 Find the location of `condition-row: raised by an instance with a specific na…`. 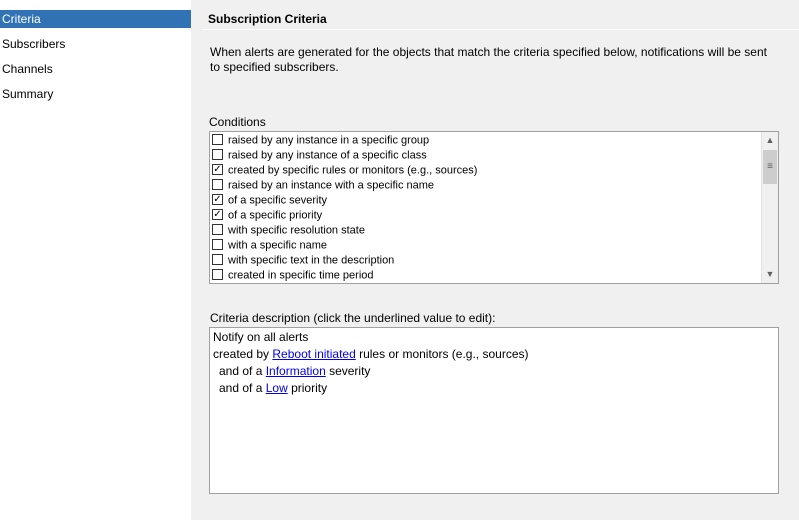

condition-row: raised by an instance with a specific na… is located at coordinates (323, 185).